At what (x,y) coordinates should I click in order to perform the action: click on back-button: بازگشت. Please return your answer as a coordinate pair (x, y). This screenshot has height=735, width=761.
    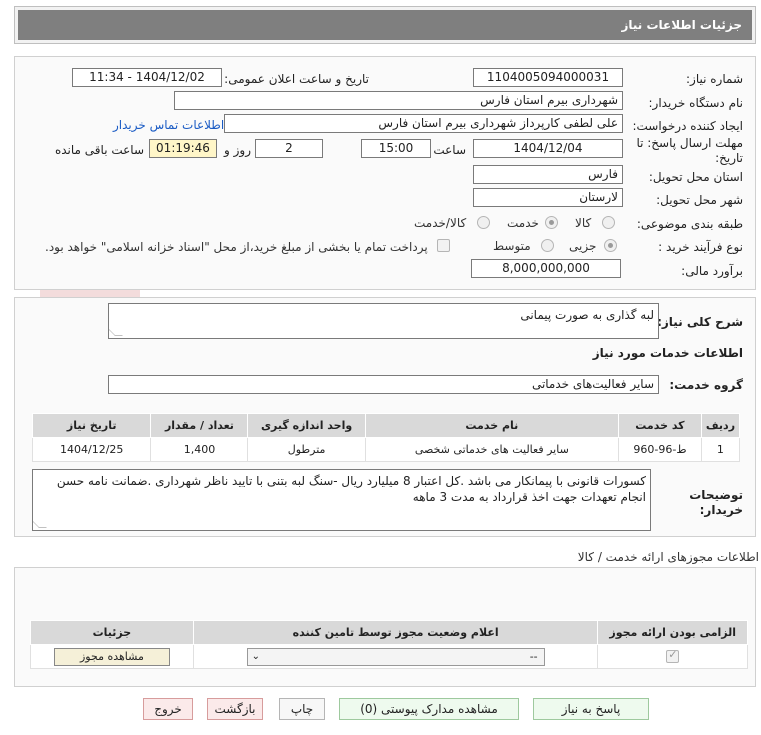
    Looking at the image, I should click on (235, 709).